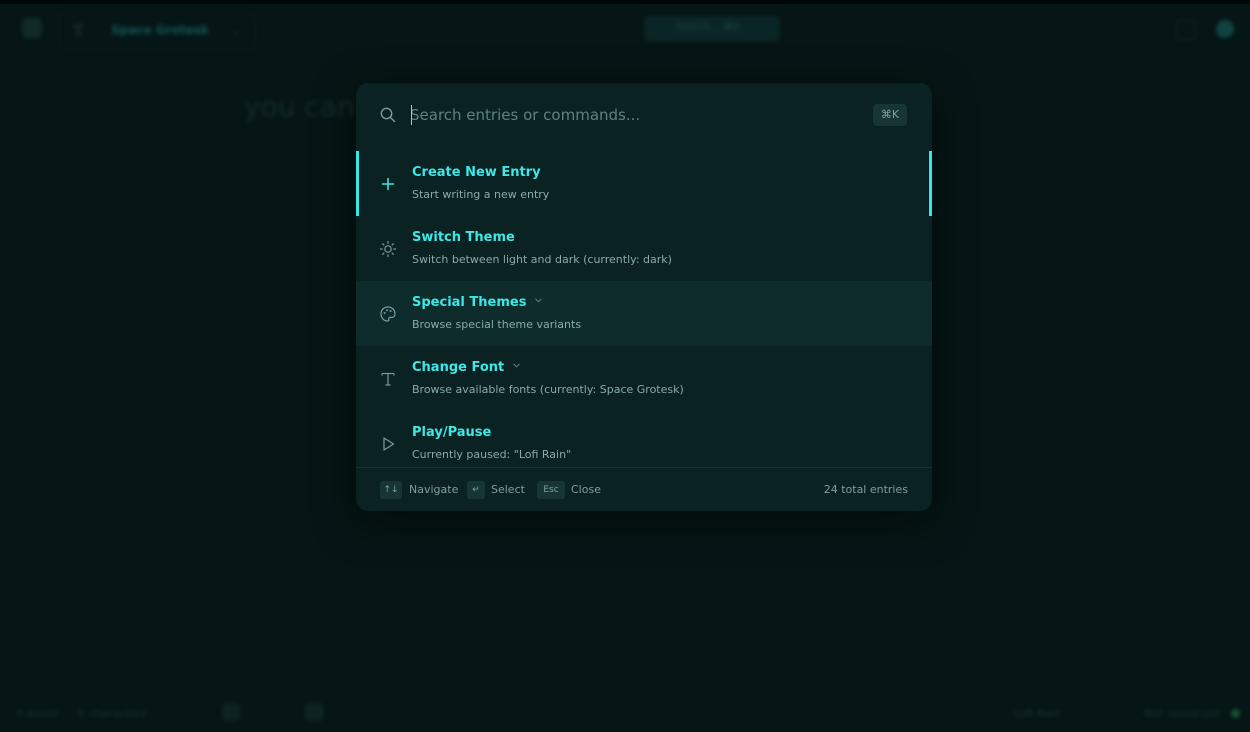  I want to click on font-selector: T Space Grotesk ⌄, so click(157, 31).